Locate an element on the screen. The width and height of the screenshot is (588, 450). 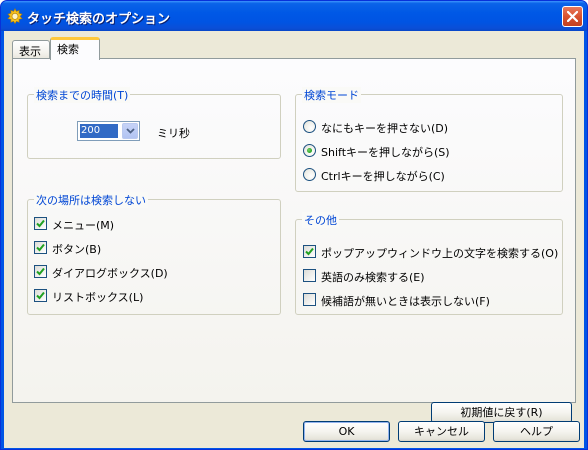
search-time-combo: 200 is located at coordinates (108, 131).